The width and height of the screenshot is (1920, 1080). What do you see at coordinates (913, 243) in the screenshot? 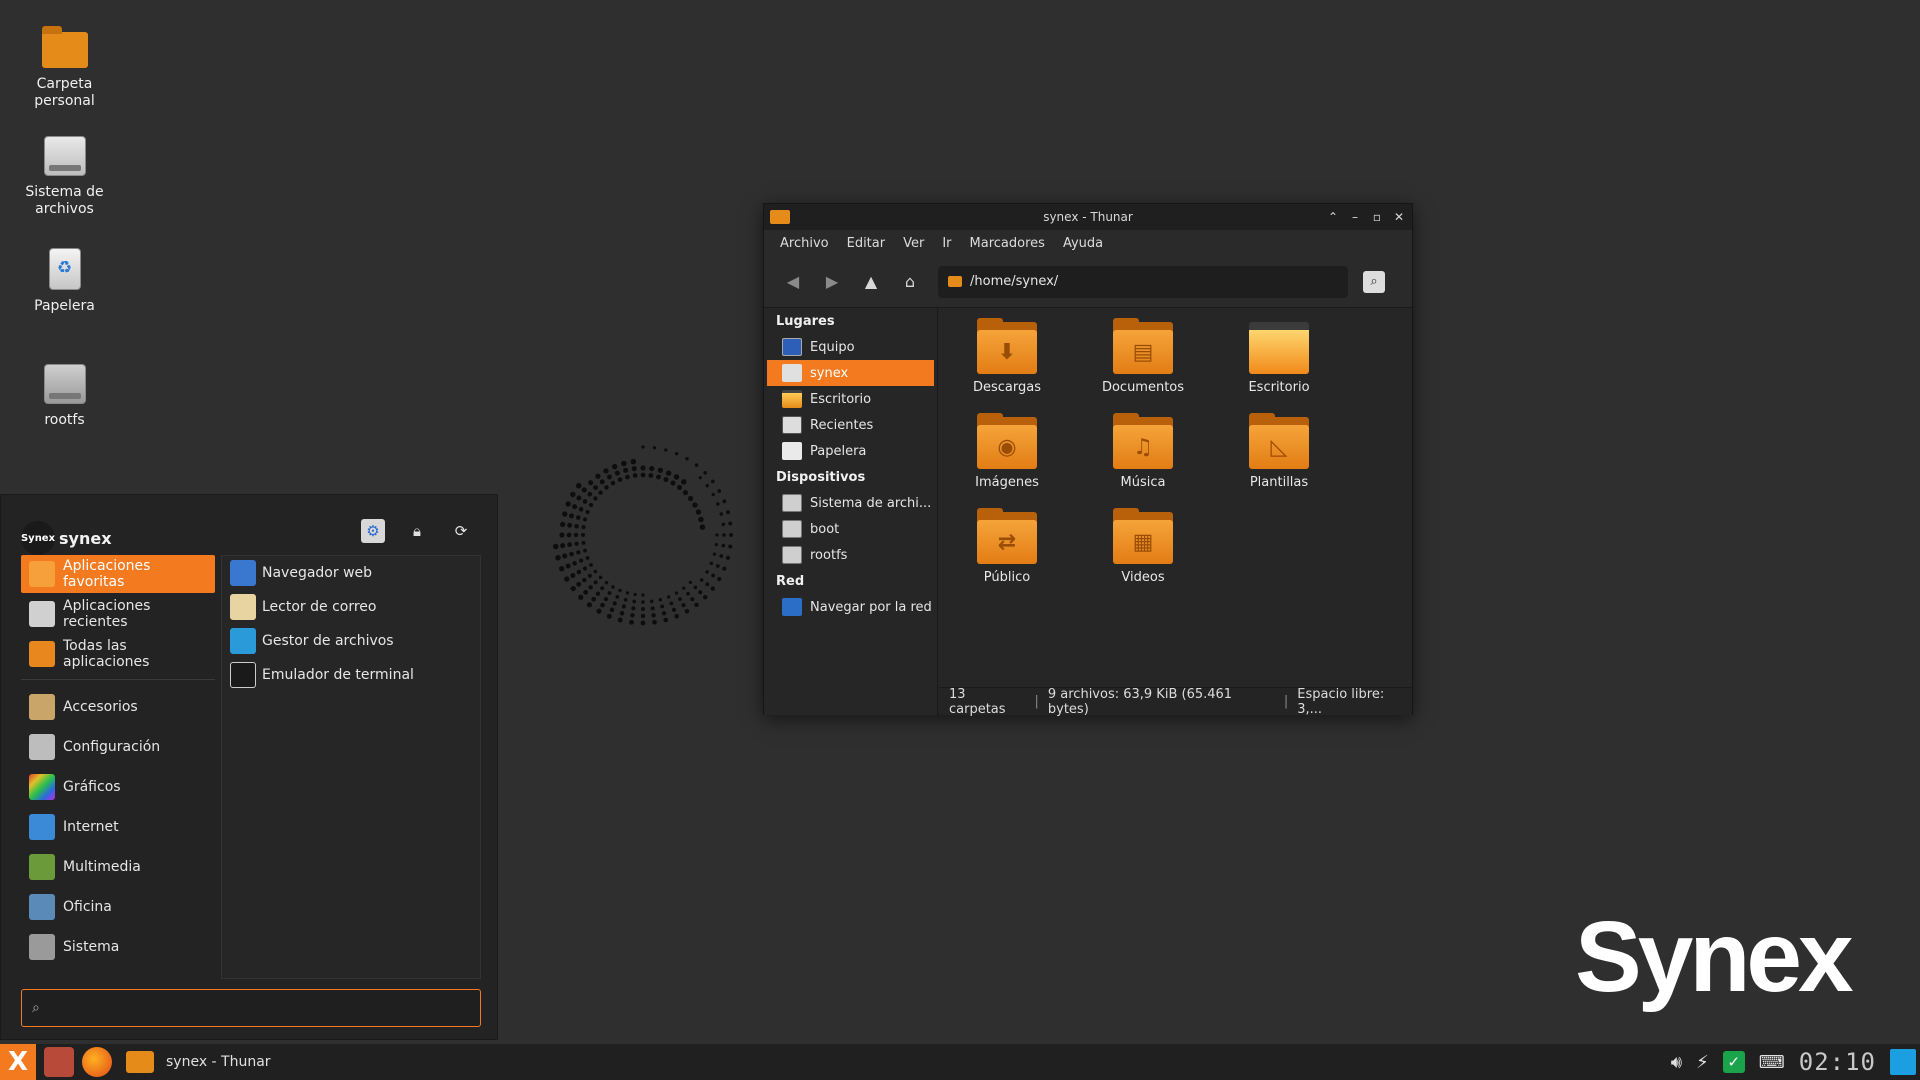
I see `menu-ver: Ver` at bounding box center [913, 243].